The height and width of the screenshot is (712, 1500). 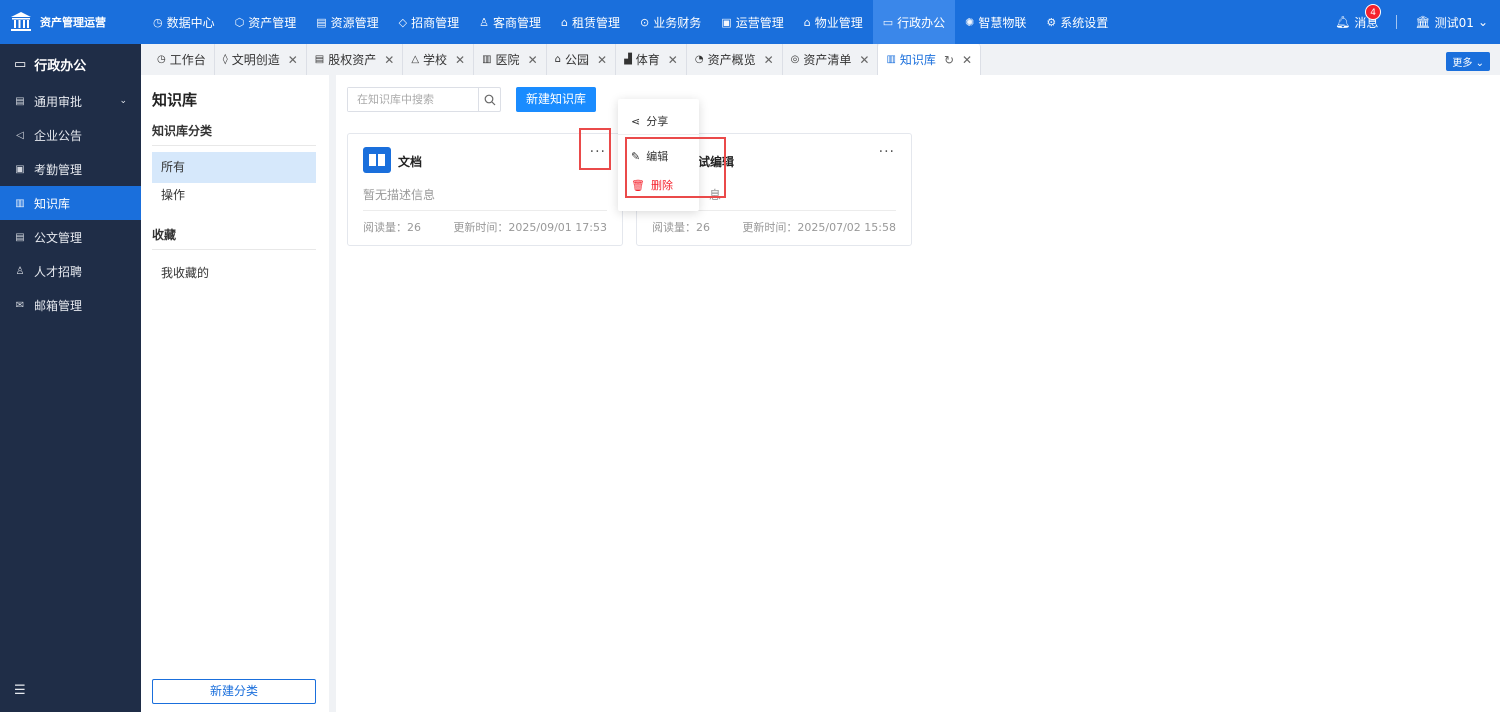 I want to click on tab-5: ⌂ 公园 ✕, so click(x=582, y=59).